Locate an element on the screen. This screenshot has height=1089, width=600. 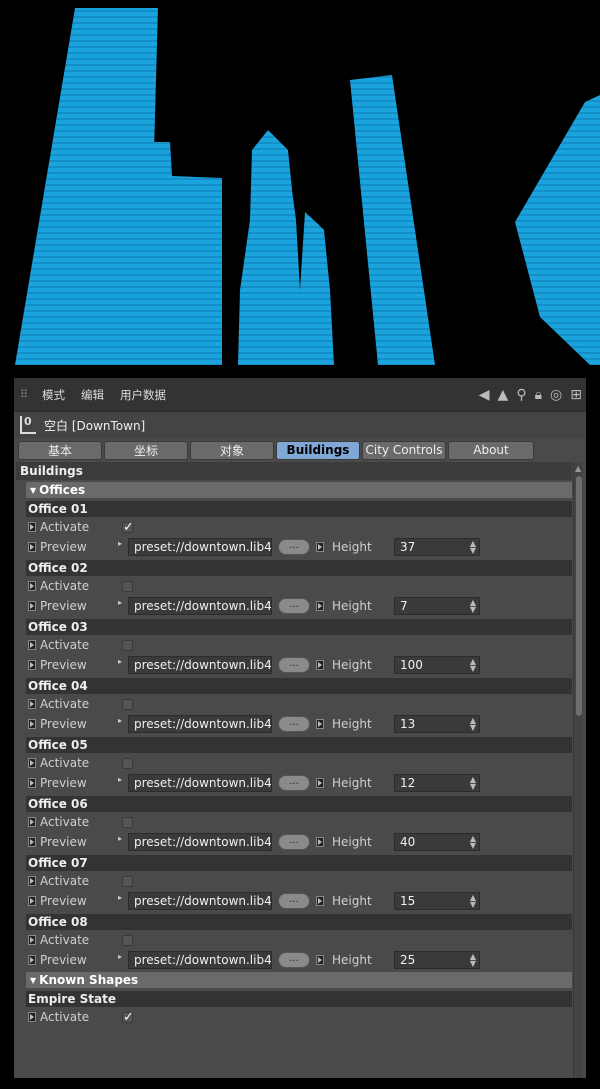
tab-buildings: Buildings is located at coordinates (318, 450).